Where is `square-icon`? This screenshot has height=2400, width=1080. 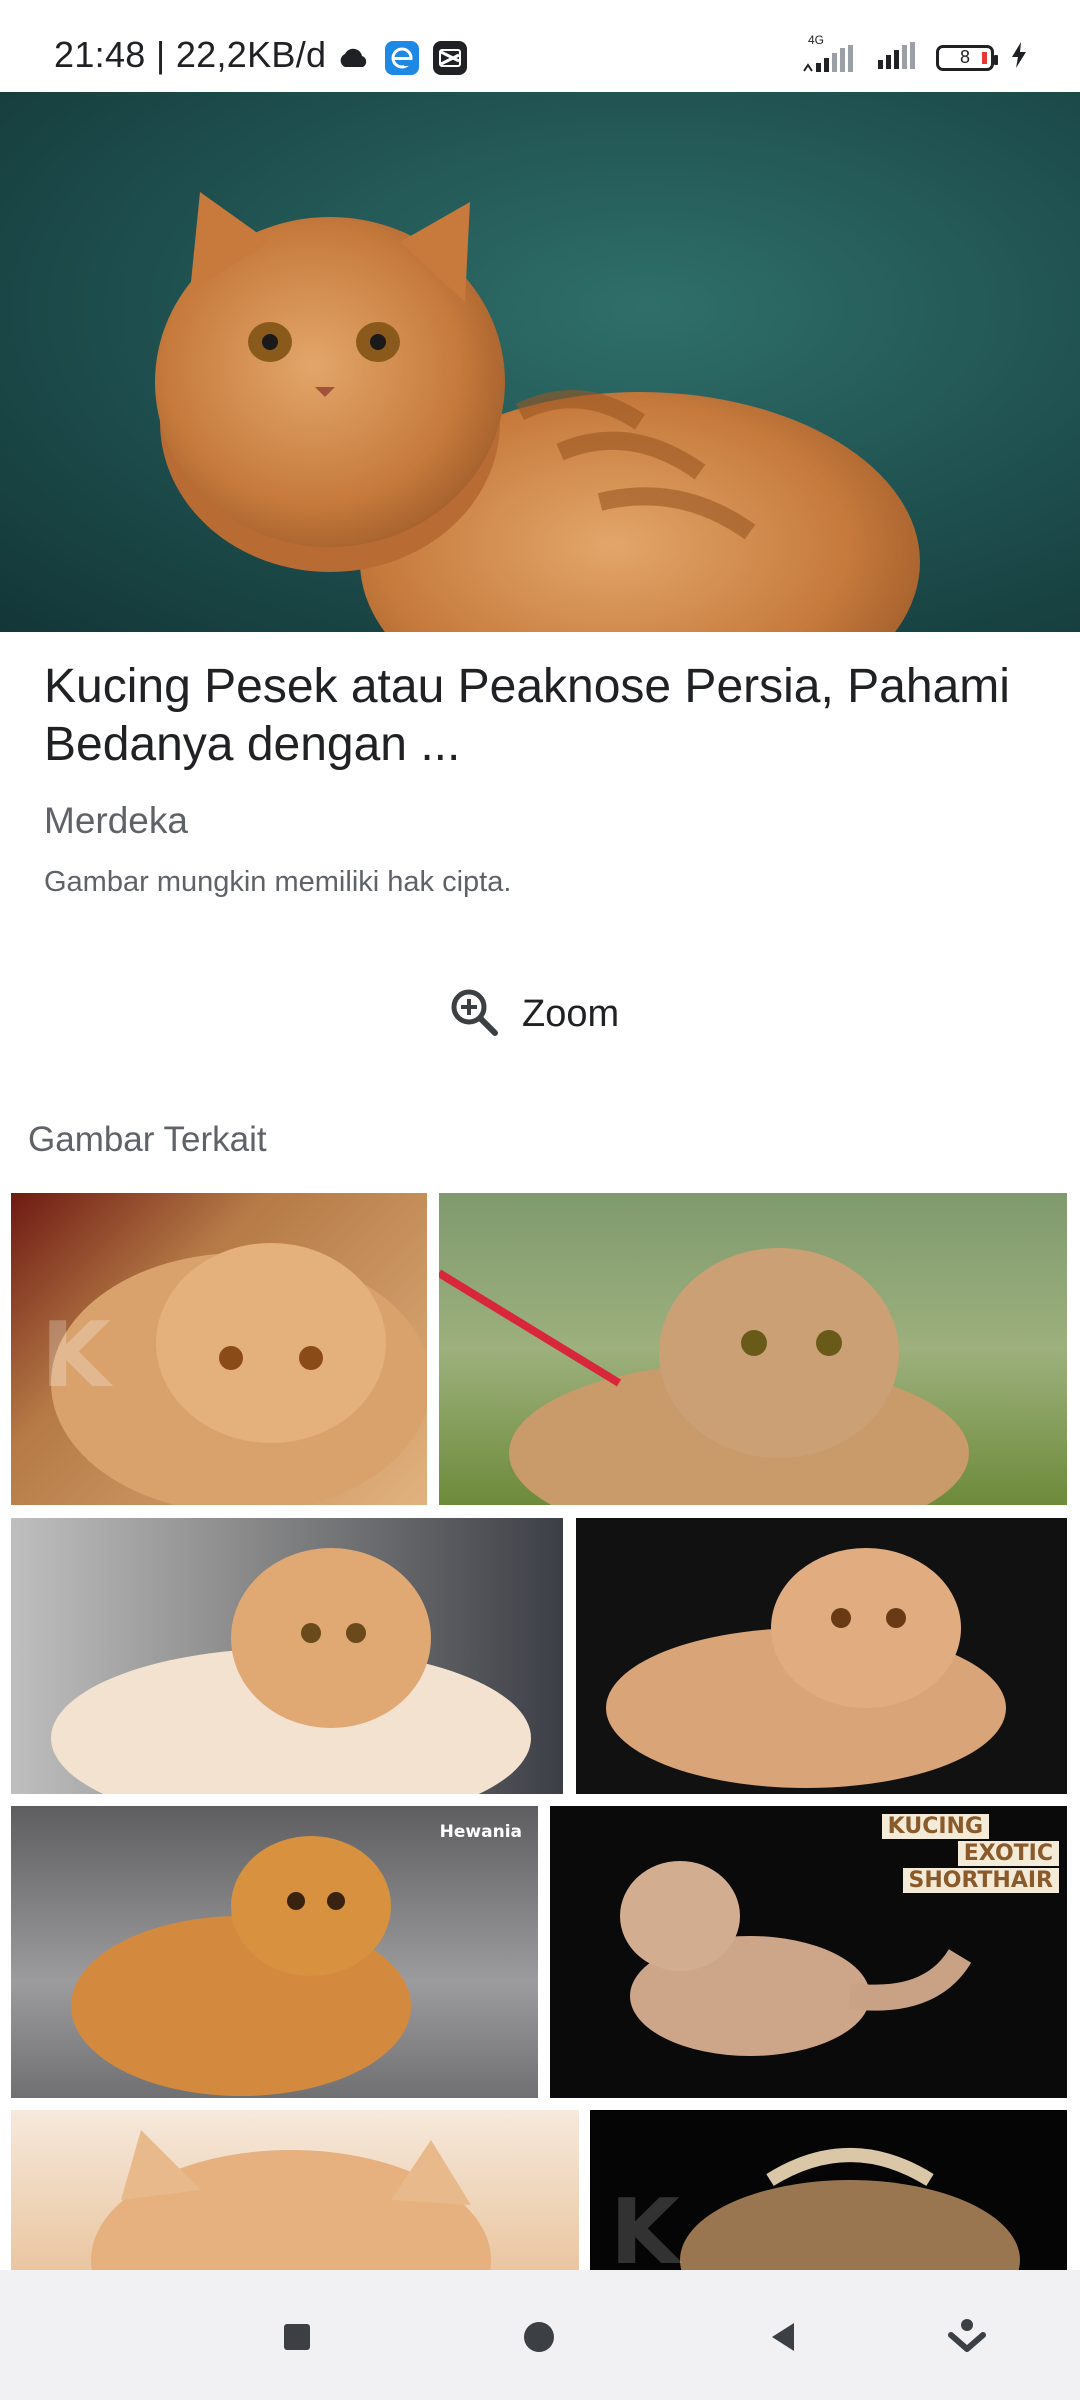
square-icon is located at coordinates (297, 2337).